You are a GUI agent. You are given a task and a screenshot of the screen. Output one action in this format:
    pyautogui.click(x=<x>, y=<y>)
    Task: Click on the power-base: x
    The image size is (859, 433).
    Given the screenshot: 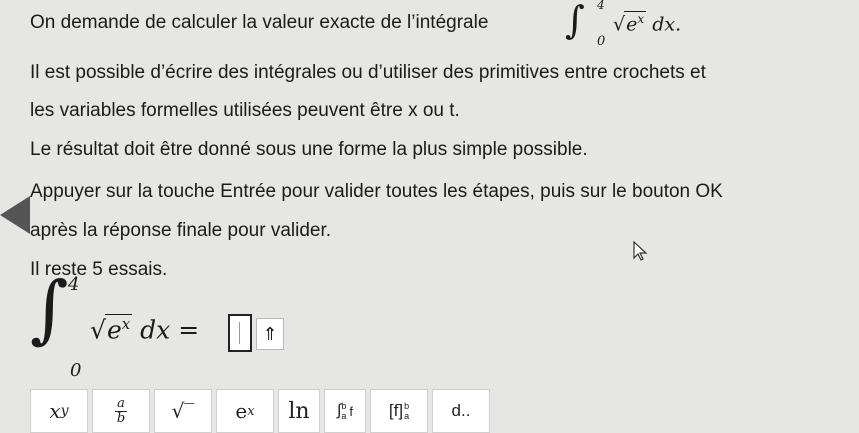 What is the action you would take?
    pyautogui.click(x=55, y=411)
    